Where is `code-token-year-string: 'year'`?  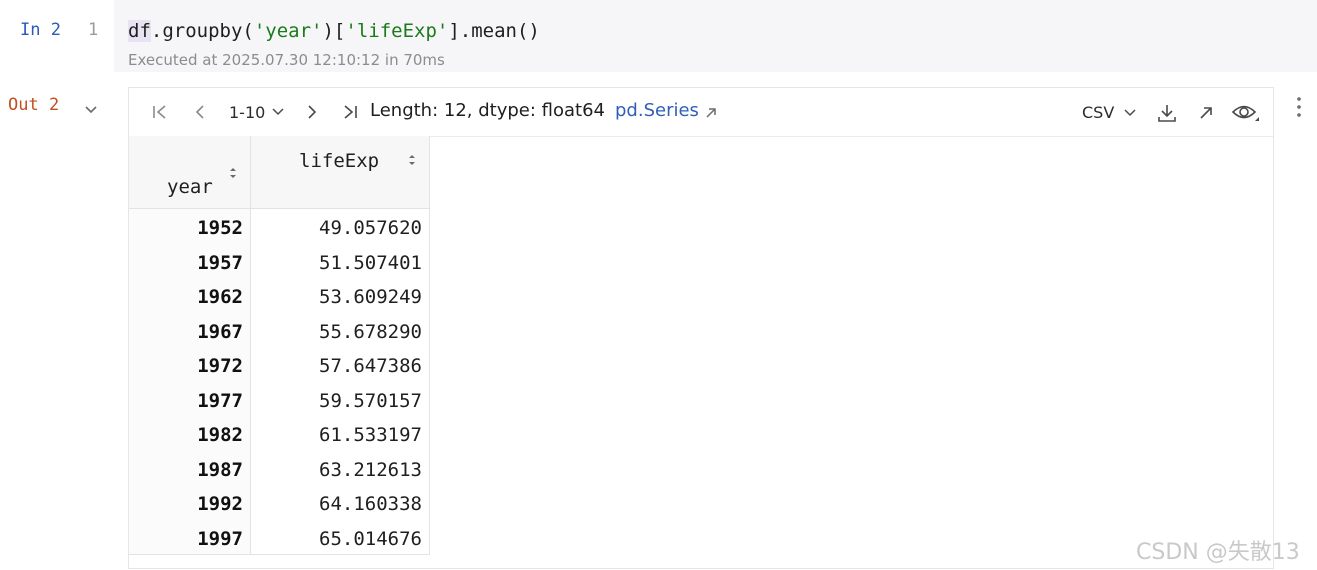
code-token-year-string: 'year' is located at coordinates (288, 31).